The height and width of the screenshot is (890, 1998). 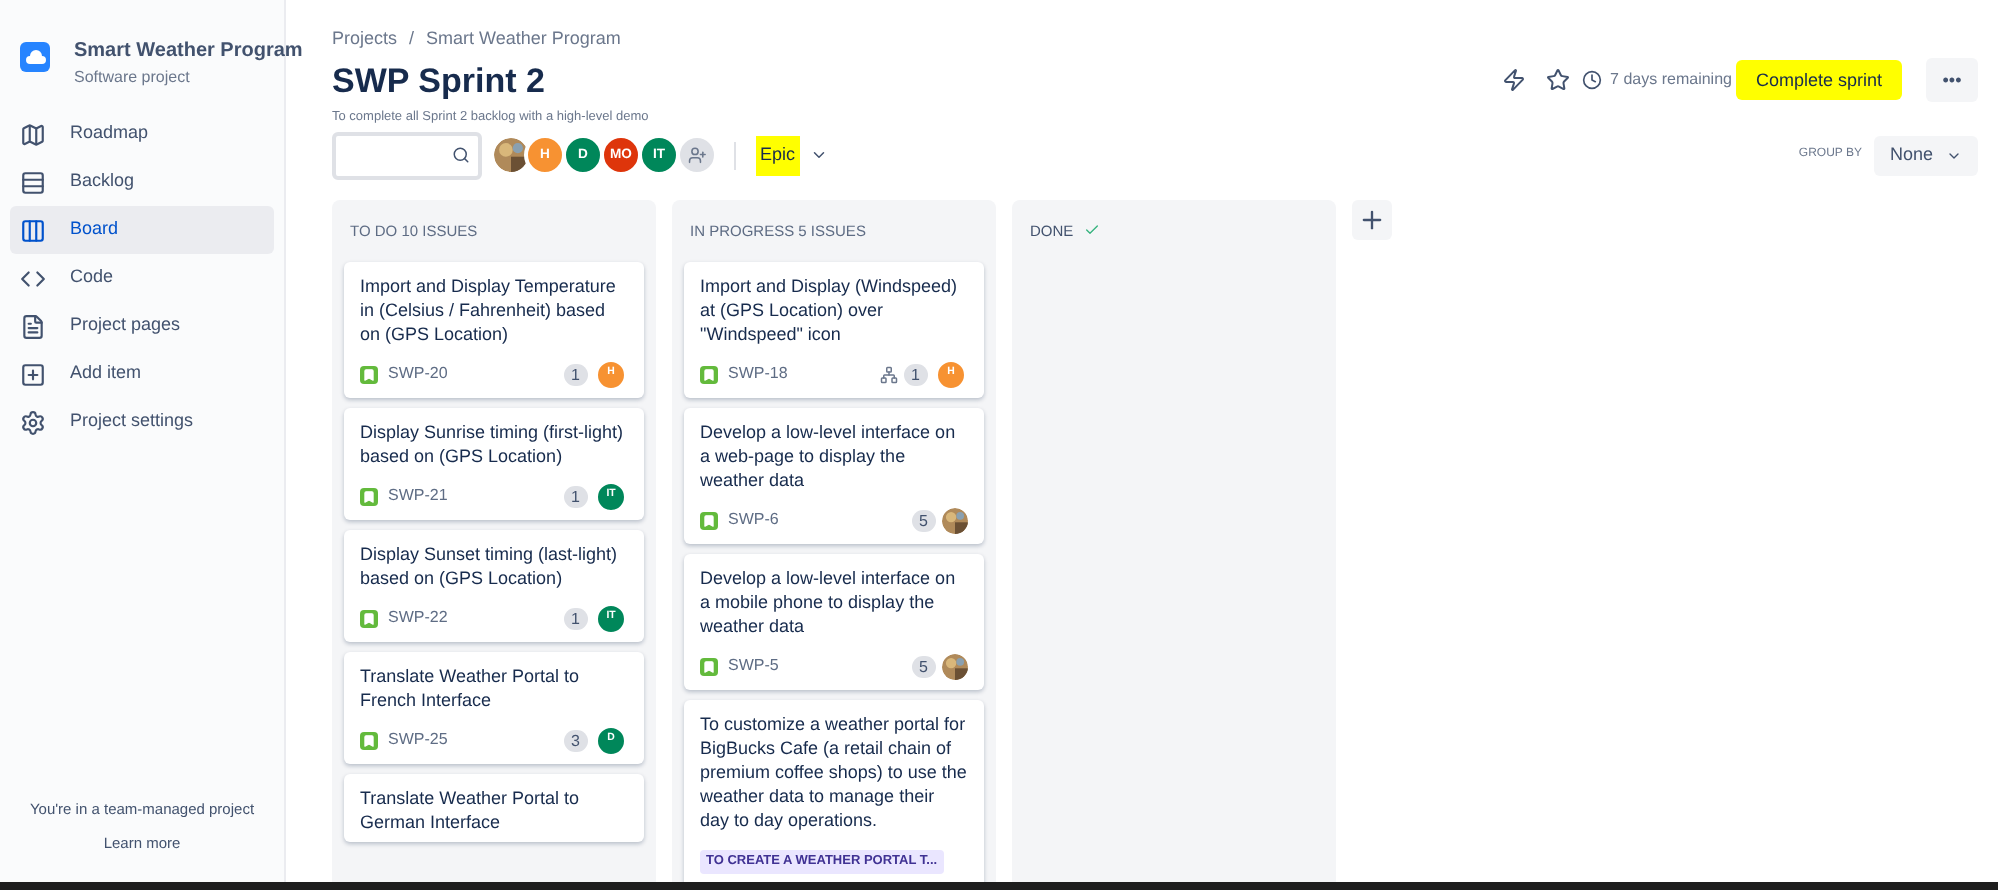 I want to click on lightning-icon, so click(x=1514, y=80).